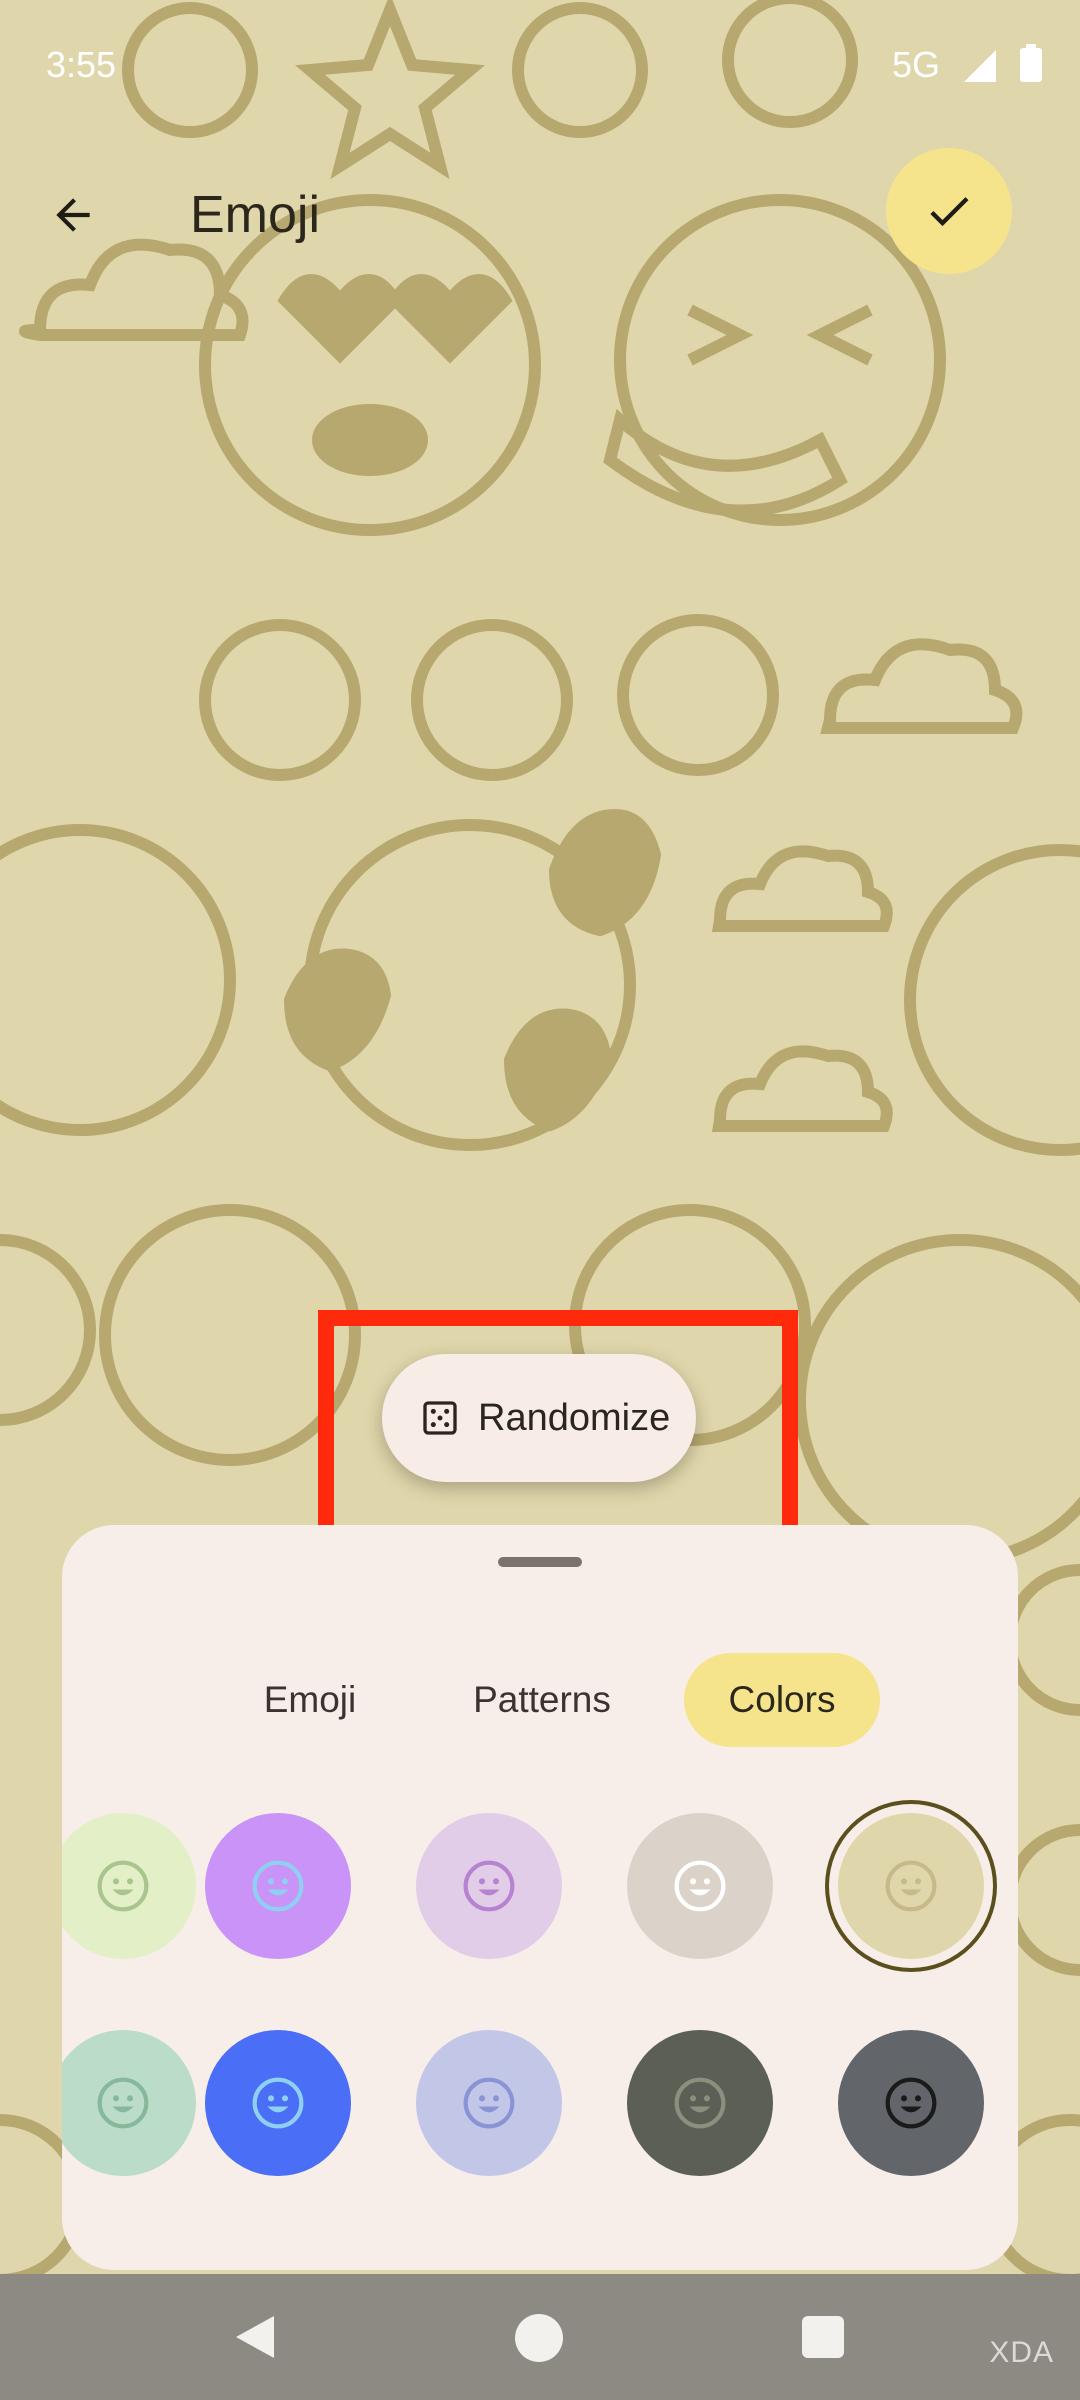 The height and width of the screenshot is (2400, 1080). Describe the element at coordinates (1021, 2352) in the screenshot. I see `xda-watermark: XDA` at that location.